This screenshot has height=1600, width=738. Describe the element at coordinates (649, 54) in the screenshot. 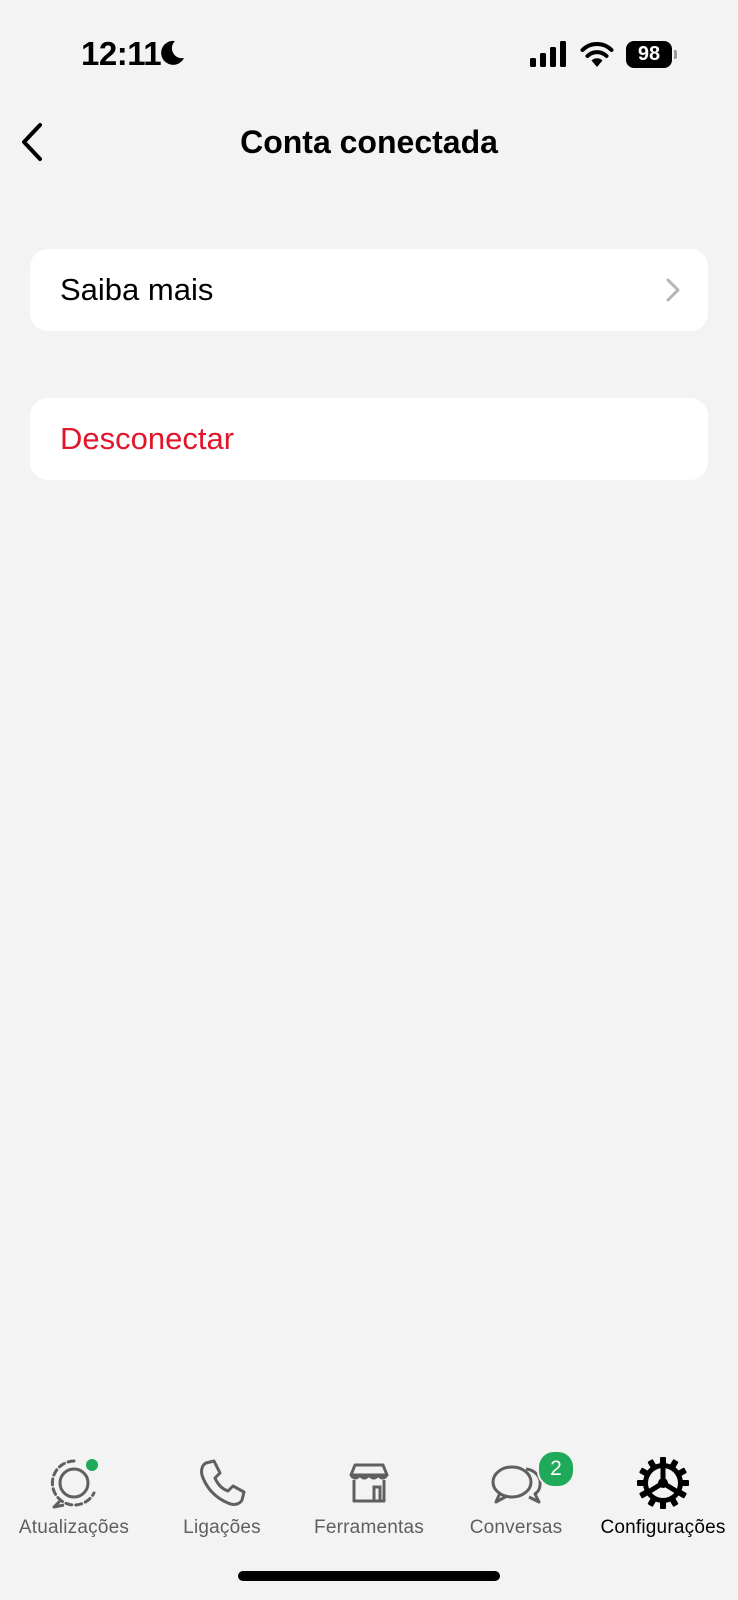

I see `battery-level: 98` at that location.